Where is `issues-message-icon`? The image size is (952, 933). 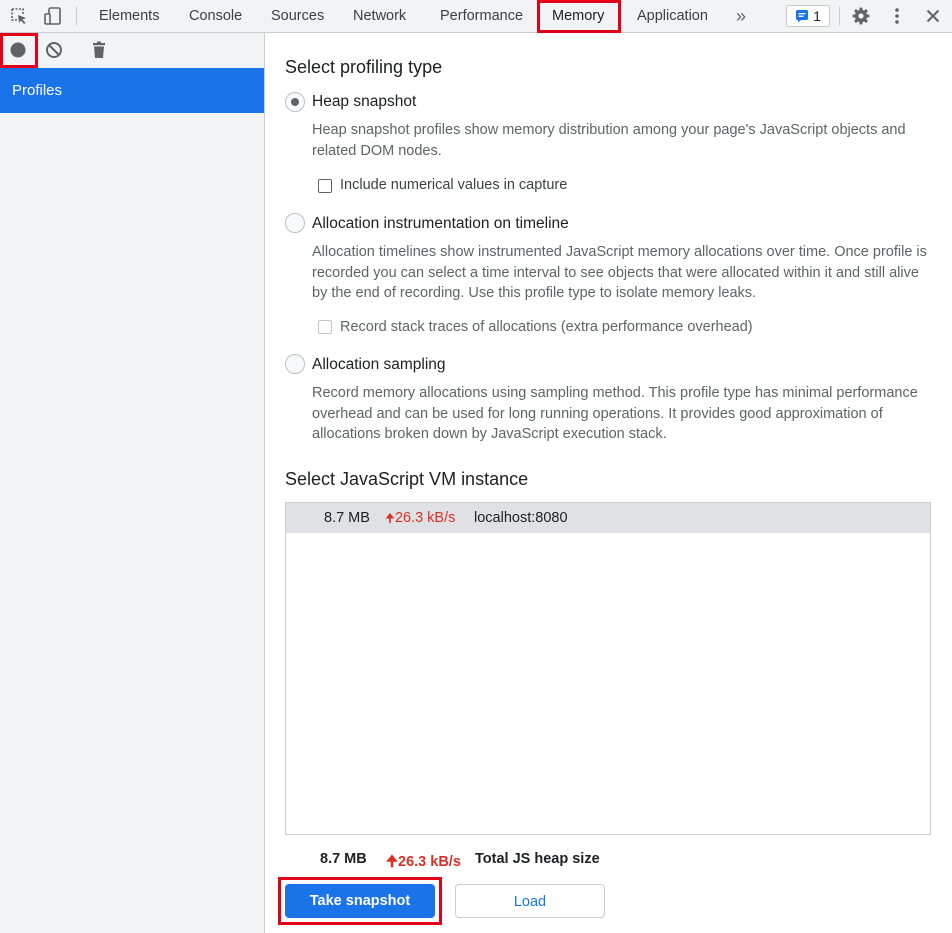
issues-message-icon is located at coordinates (802, 16).